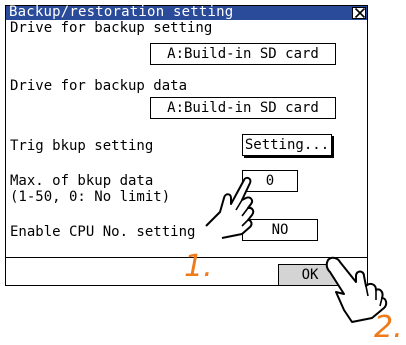 The width and height of the screenshot is (406, 345). What do you see at coordinates (121, 12) in the screenshot?
I see `dialog-title: Backup/restoration setting` at bounding box center [121, 12].